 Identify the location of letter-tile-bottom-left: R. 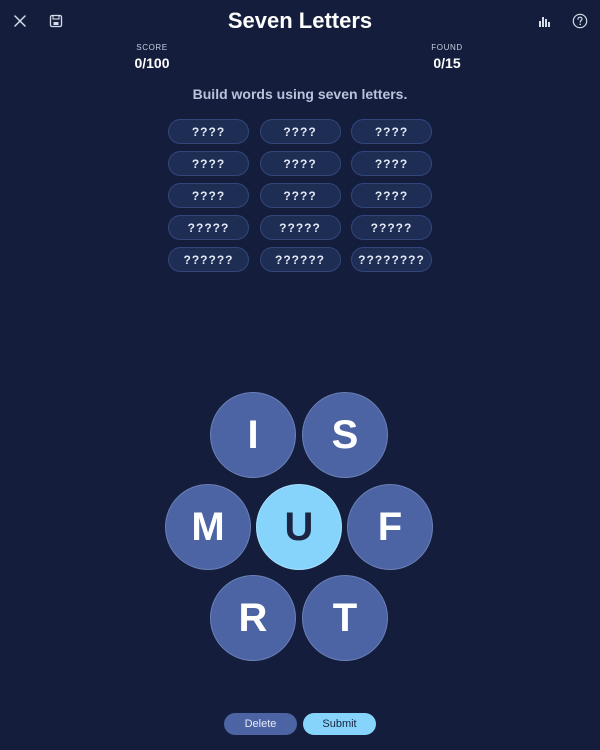
(253, 618).